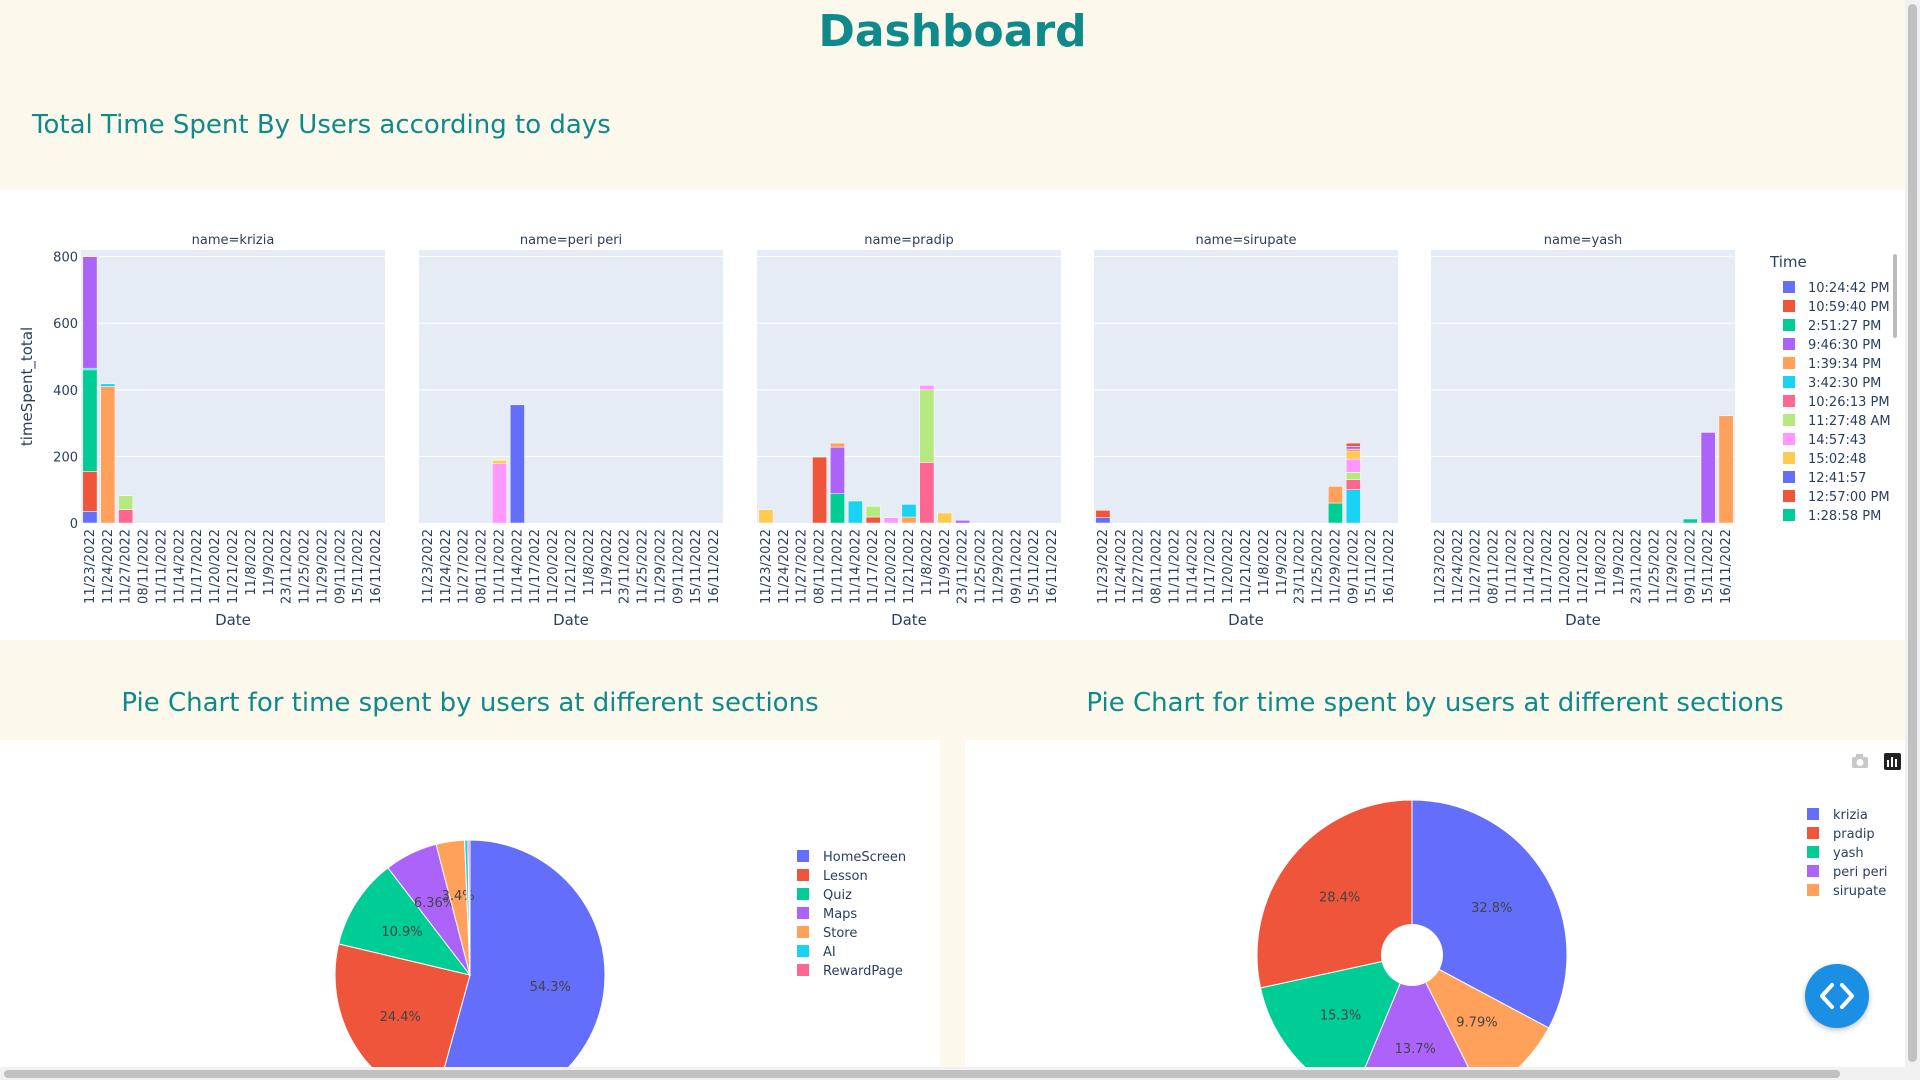 The width and height of the screenshot is (1920, 1080). Describe the element at coordinates (1849, 288) in the screenshot. I see `legend-entry: 10:24:42 PM` at that location.